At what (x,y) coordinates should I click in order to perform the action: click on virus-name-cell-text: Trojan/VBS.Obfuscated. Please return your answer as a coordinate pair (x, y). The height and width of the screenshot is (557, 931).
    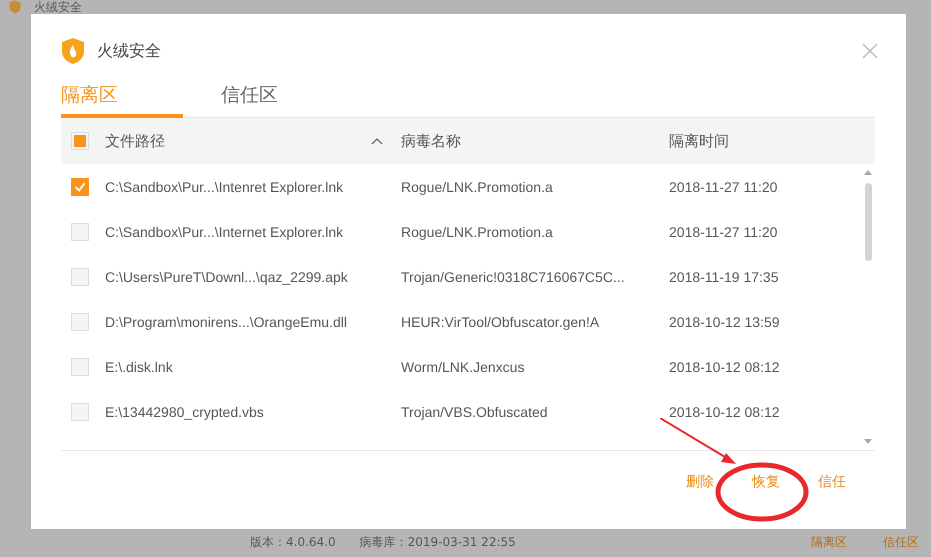
    Looking at the image, I should click on (475, 412).